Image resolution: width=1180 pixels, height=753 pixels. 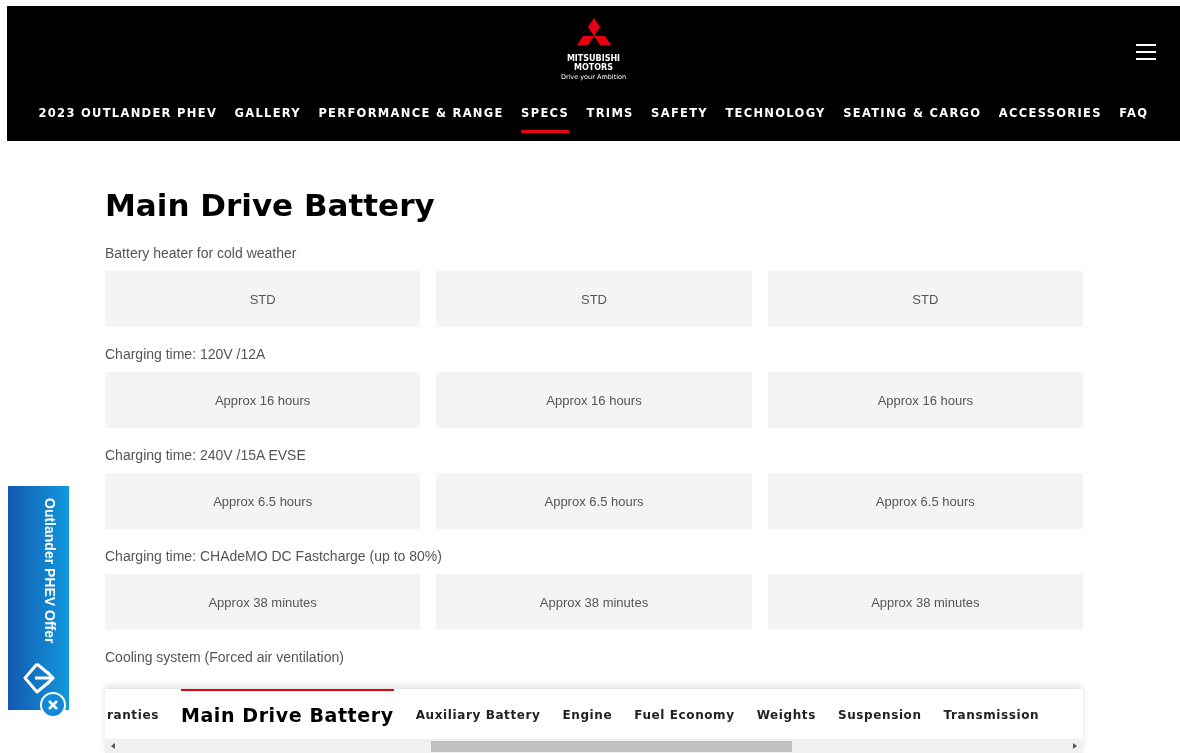 I want to click on nav-link: TRIMS, so click(x=610, y=119).